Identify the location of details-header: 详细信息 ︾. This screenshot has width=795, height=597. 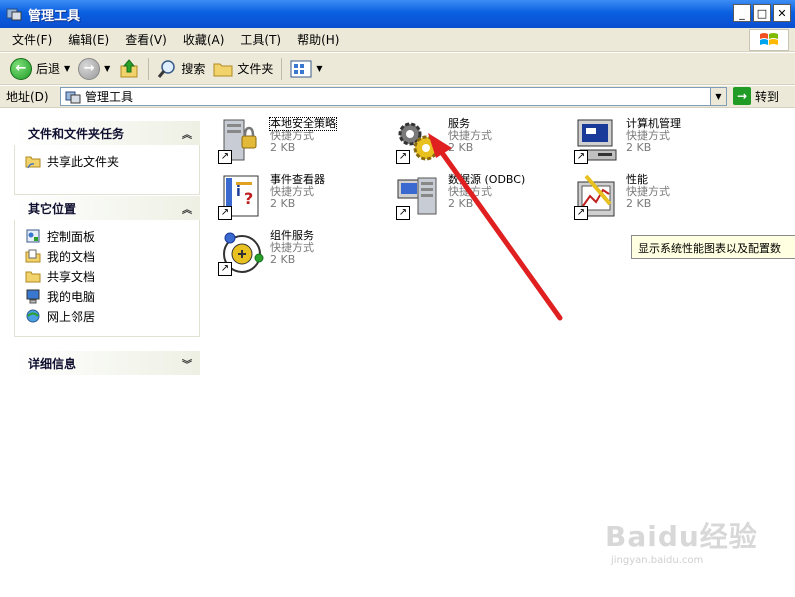
(107, 363).